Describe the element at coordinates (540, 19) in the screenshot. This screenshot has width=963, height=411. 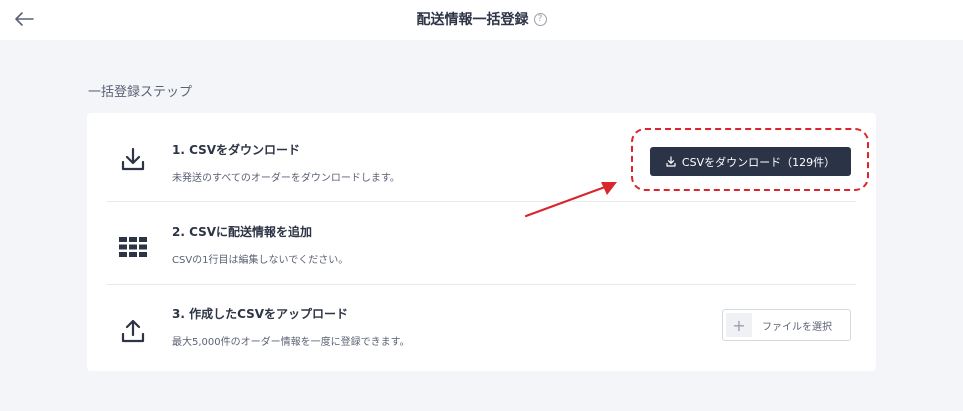
I see `question-circle-icon: ?` at that location.